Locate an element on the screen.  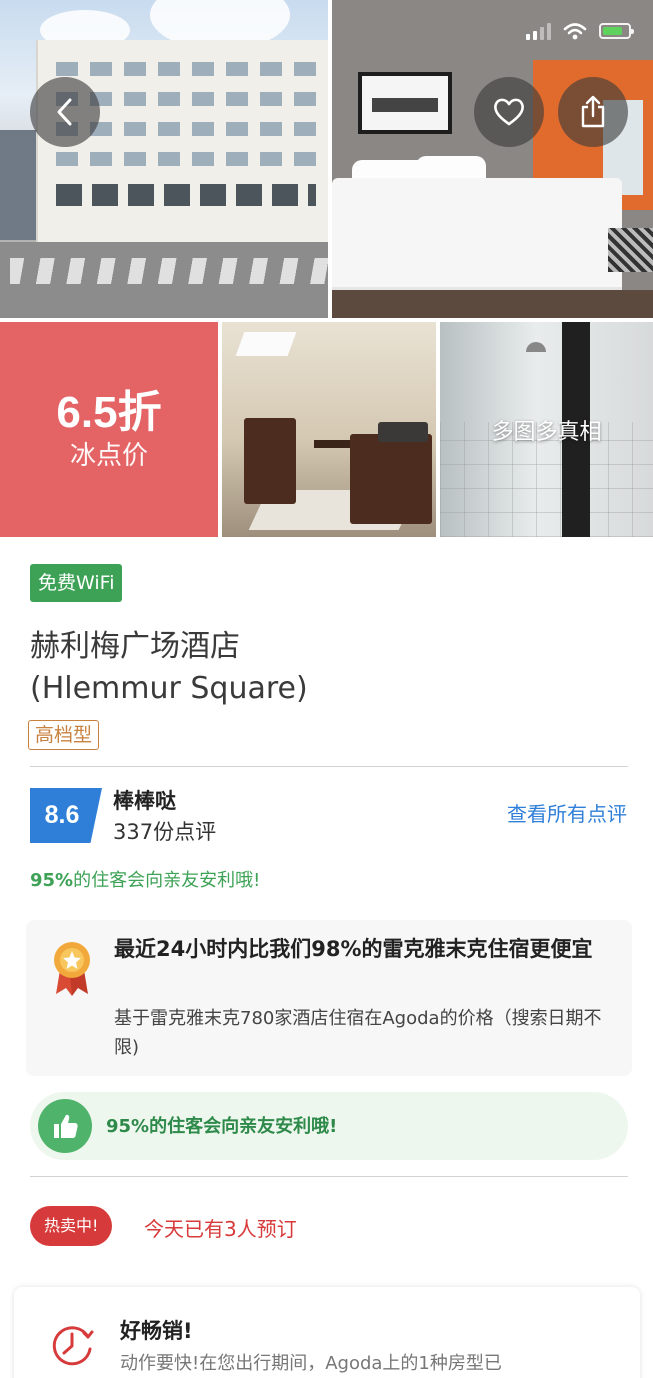
recommend-banner: 95%的住客会向亲友安利哦! is located at coordinates (329, 1126).